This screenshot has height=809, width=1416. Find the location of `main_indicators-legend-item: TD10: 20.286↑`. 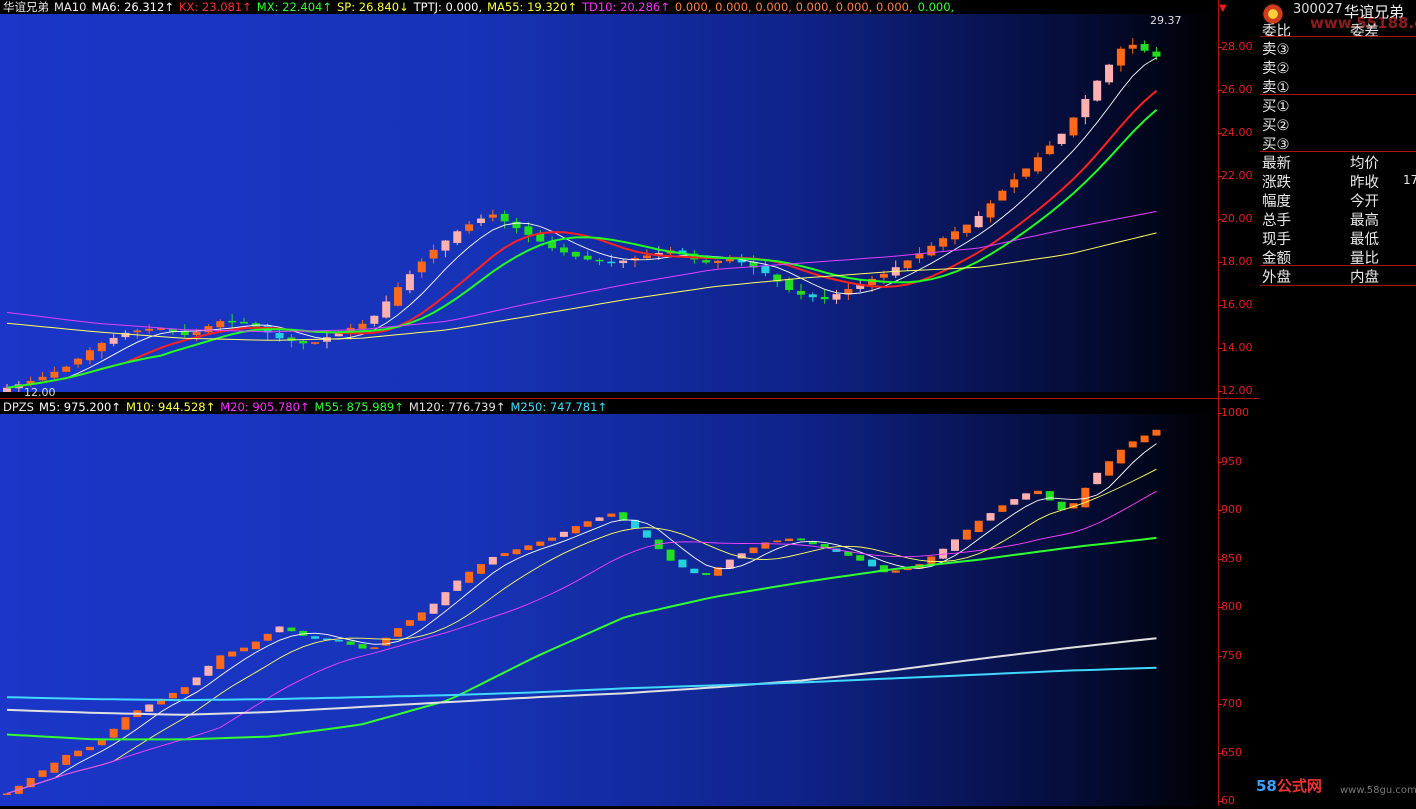

main_indicators-legend-item: TD10: 20.286↑ is located at coordinates (625, 7).